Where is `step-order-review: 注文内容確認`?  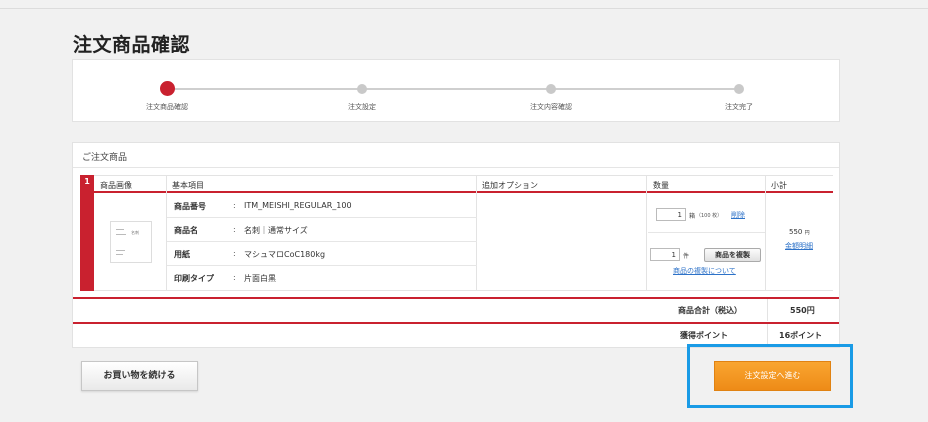
step-order-review: 注文内容確認 is located at coordinates (551, 91).